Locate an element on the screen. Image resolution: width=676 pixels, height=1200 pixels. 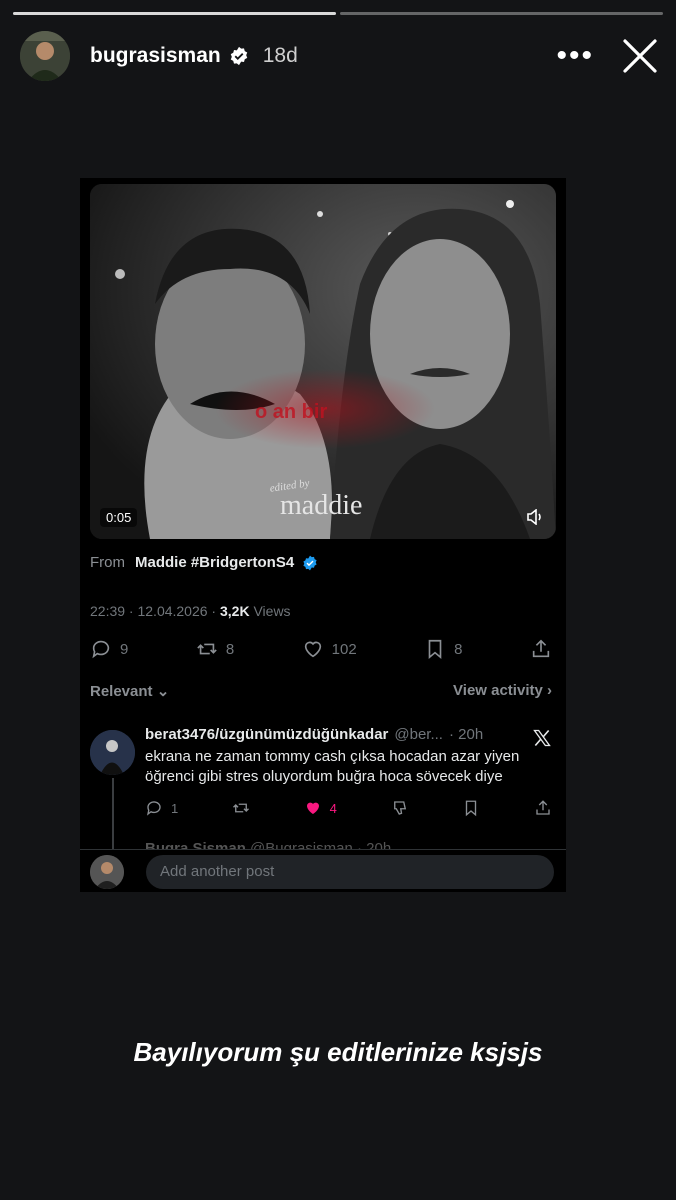
bookmark-button: 8 is located at coordinates (443, 649).